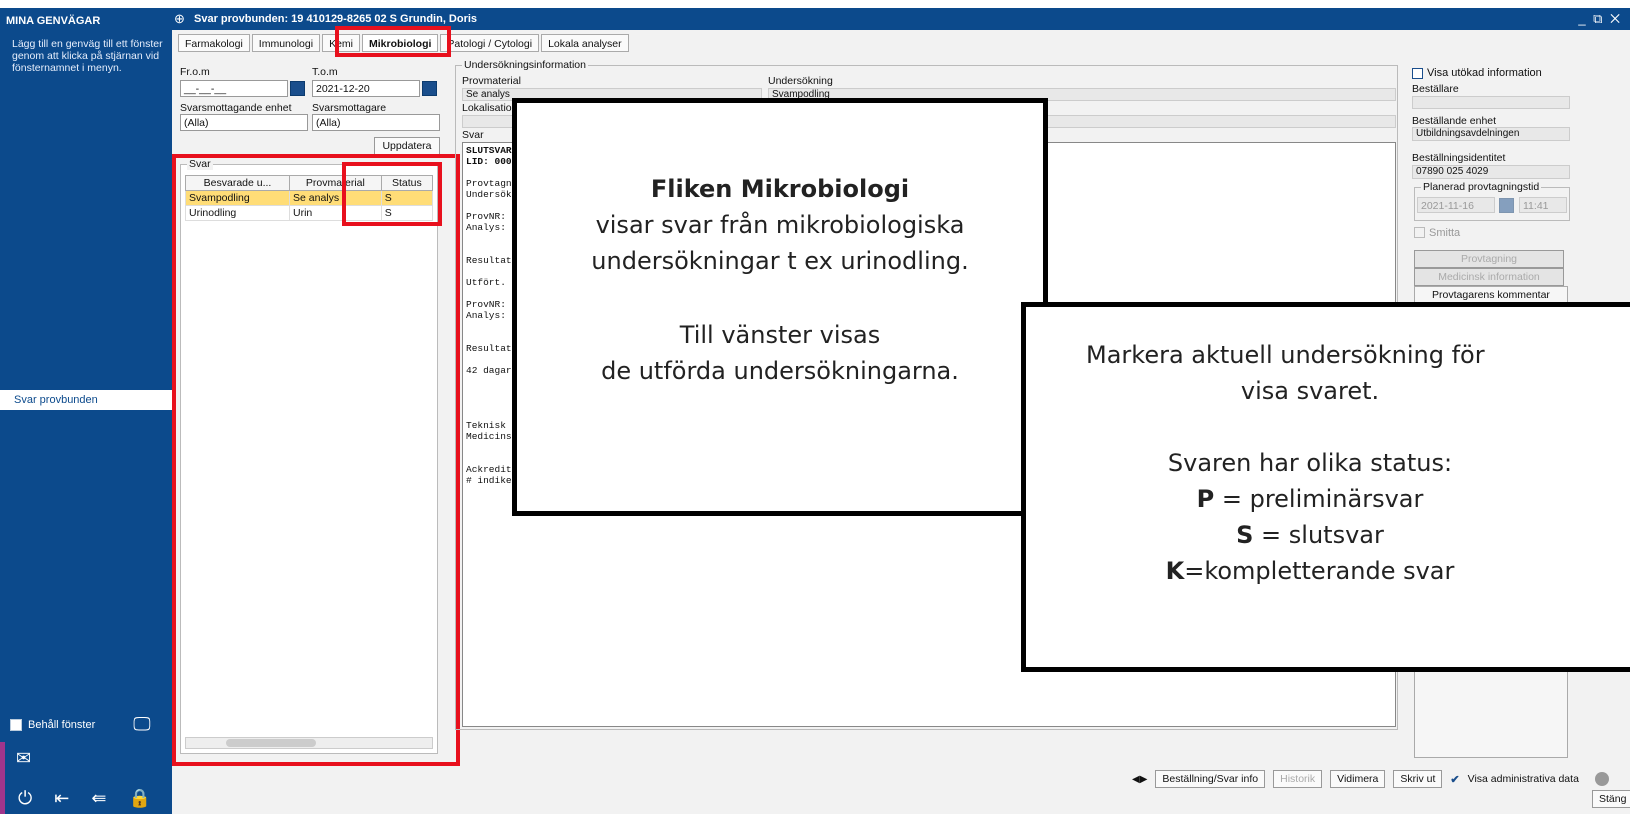  Describe the element at coordinates (1489, 259) in the screenshot. I see `provtagning-button: Provtagning` at that location.